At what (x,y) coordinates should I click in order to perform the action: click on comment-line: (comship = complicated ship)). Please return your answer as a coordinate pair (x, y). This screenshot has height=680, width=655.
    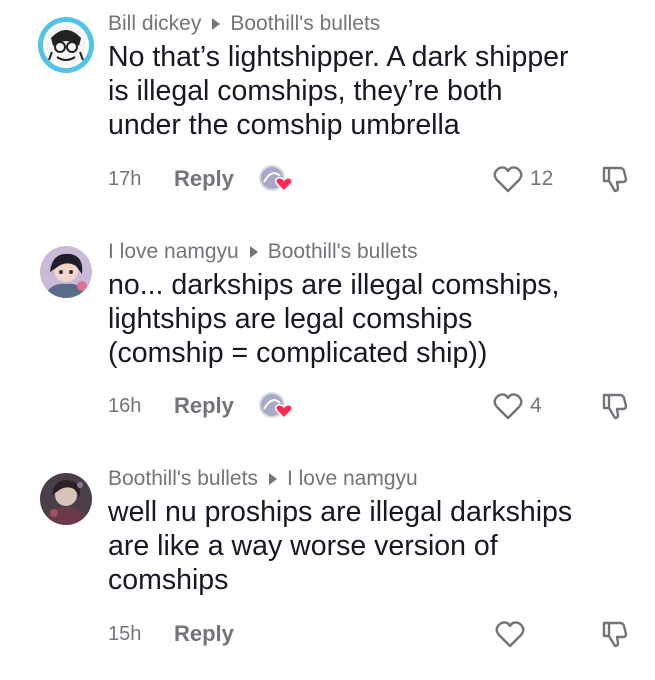
    Looking at the image, I should click on (298, 353).